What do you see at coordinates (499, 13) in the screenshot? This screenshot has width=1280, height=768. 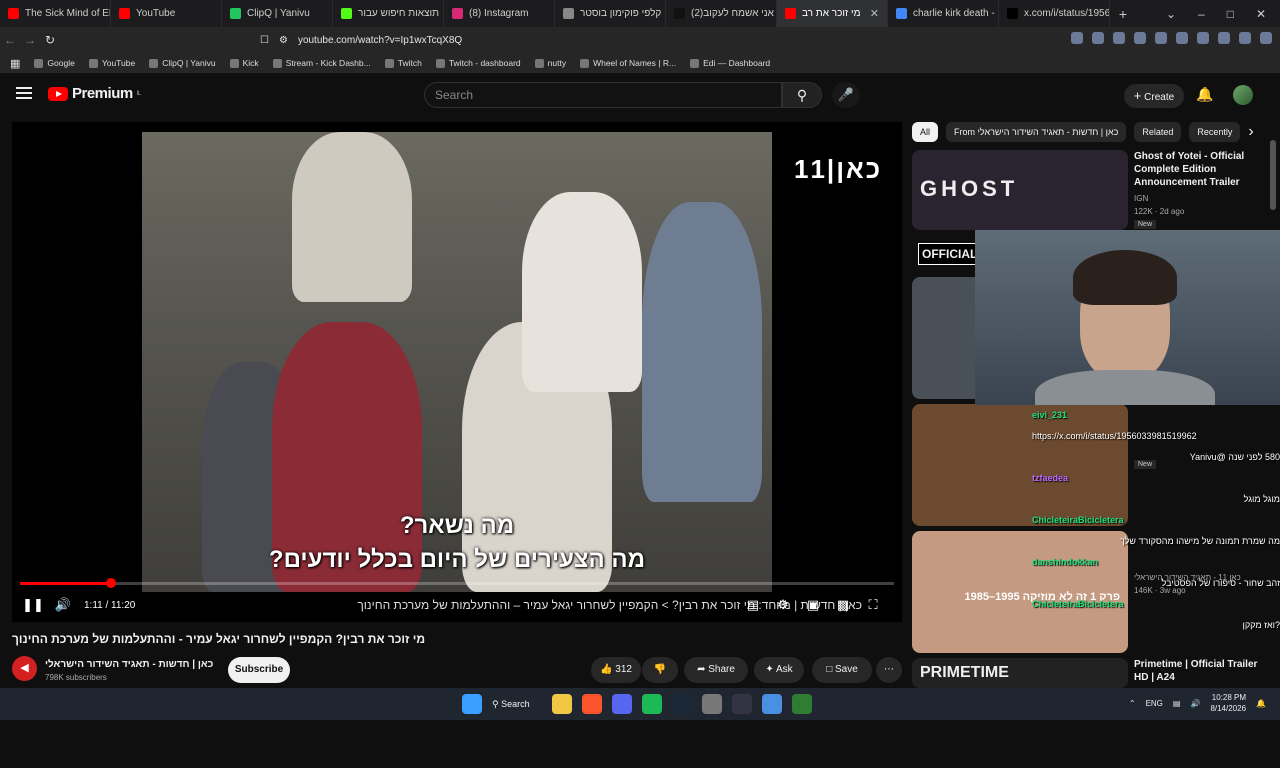 I see `browser-tab: (8) Instagram` at bounding box center [499, 13].